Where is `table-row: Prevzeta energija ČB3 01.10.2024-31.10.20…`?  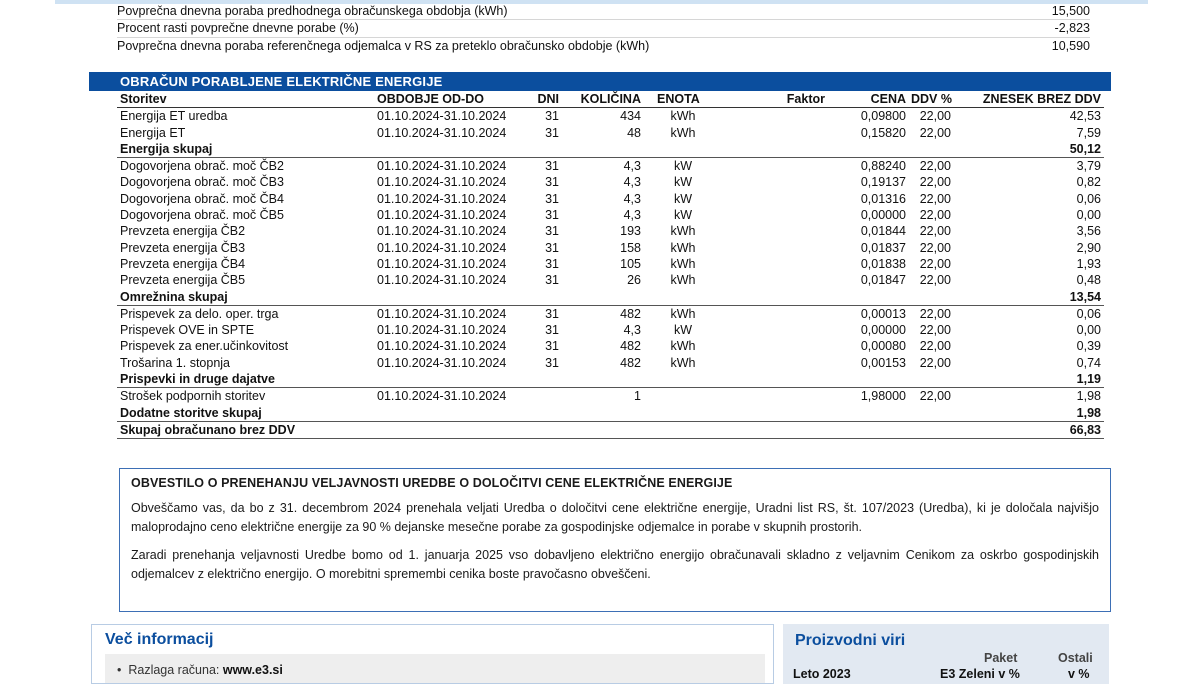
table-row: Prevzeta energija ČB3 01.10.2024-31.10.20… is located at coordinates (610, 248).